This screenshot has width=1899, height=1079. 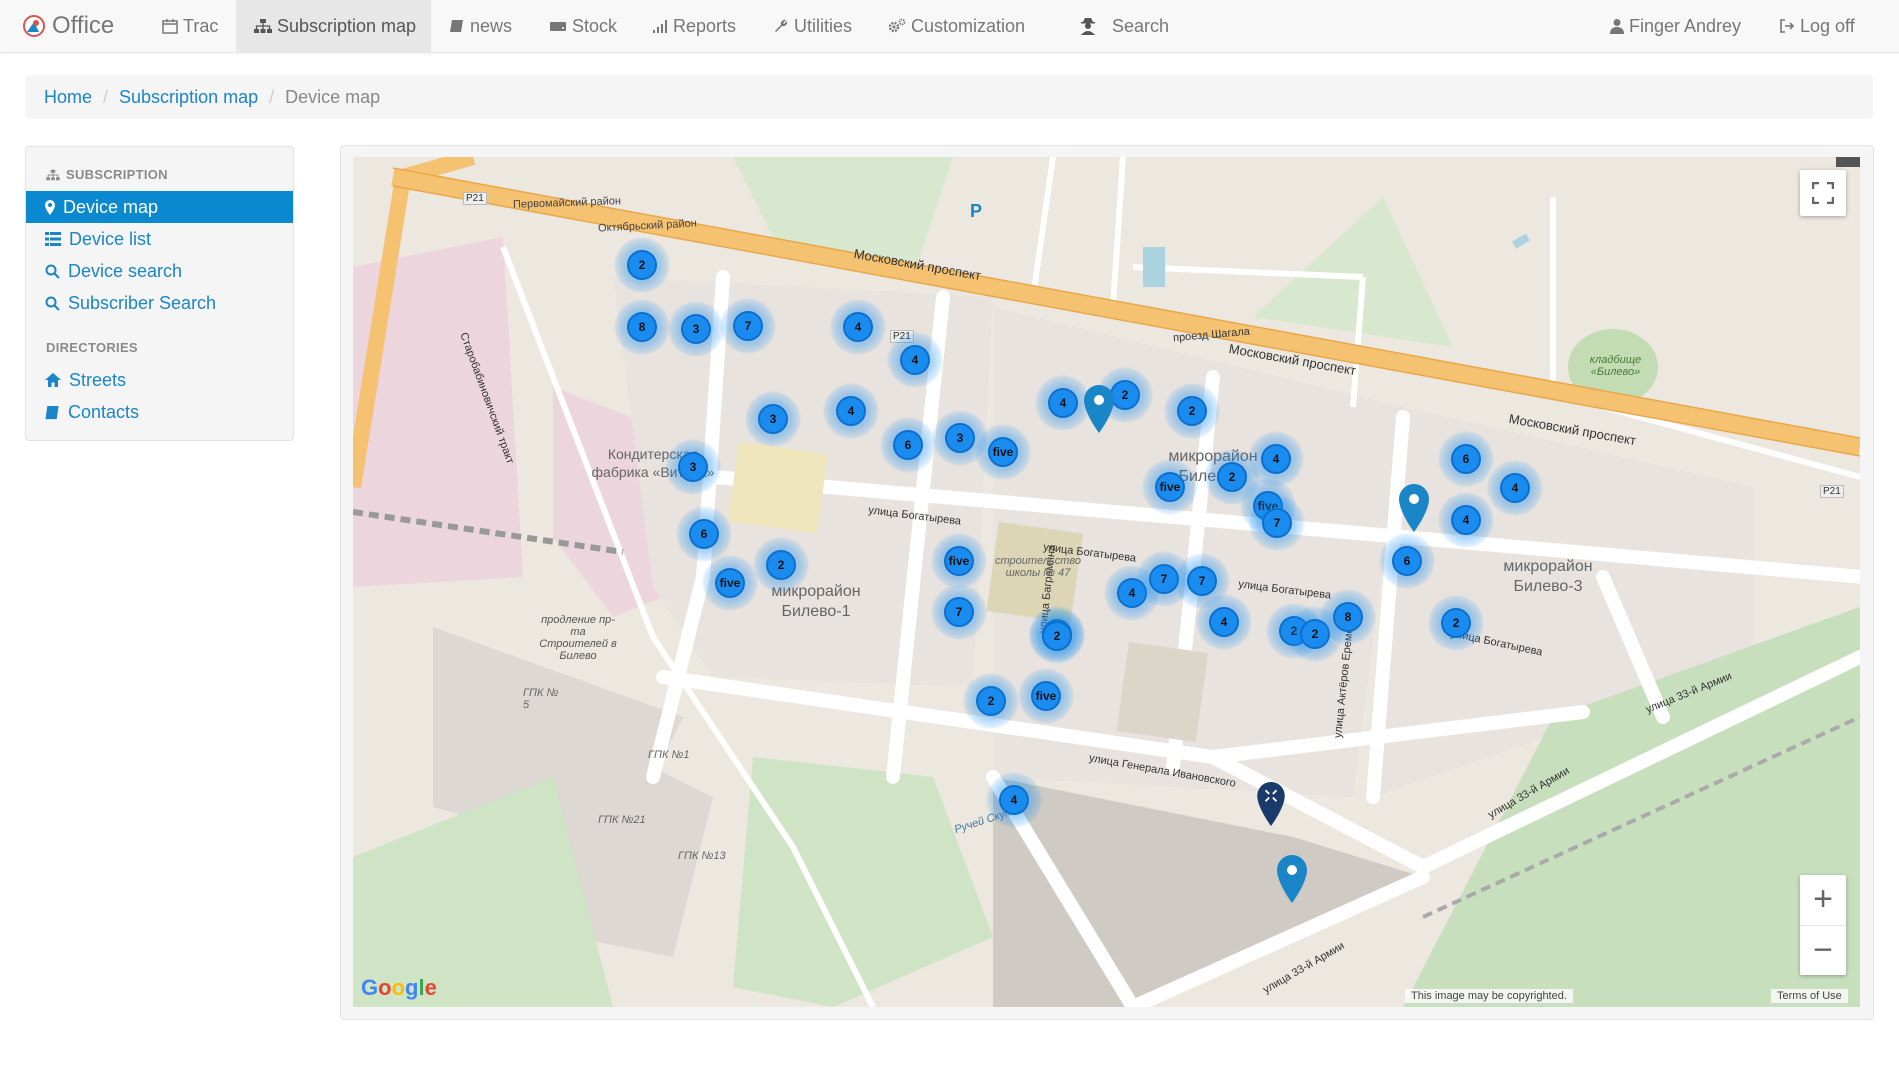 What do you see at coordinates (333, 26) in the screenshot?
I see `nav-subscription-map: Subscription map` at bounding box center [333, 26].